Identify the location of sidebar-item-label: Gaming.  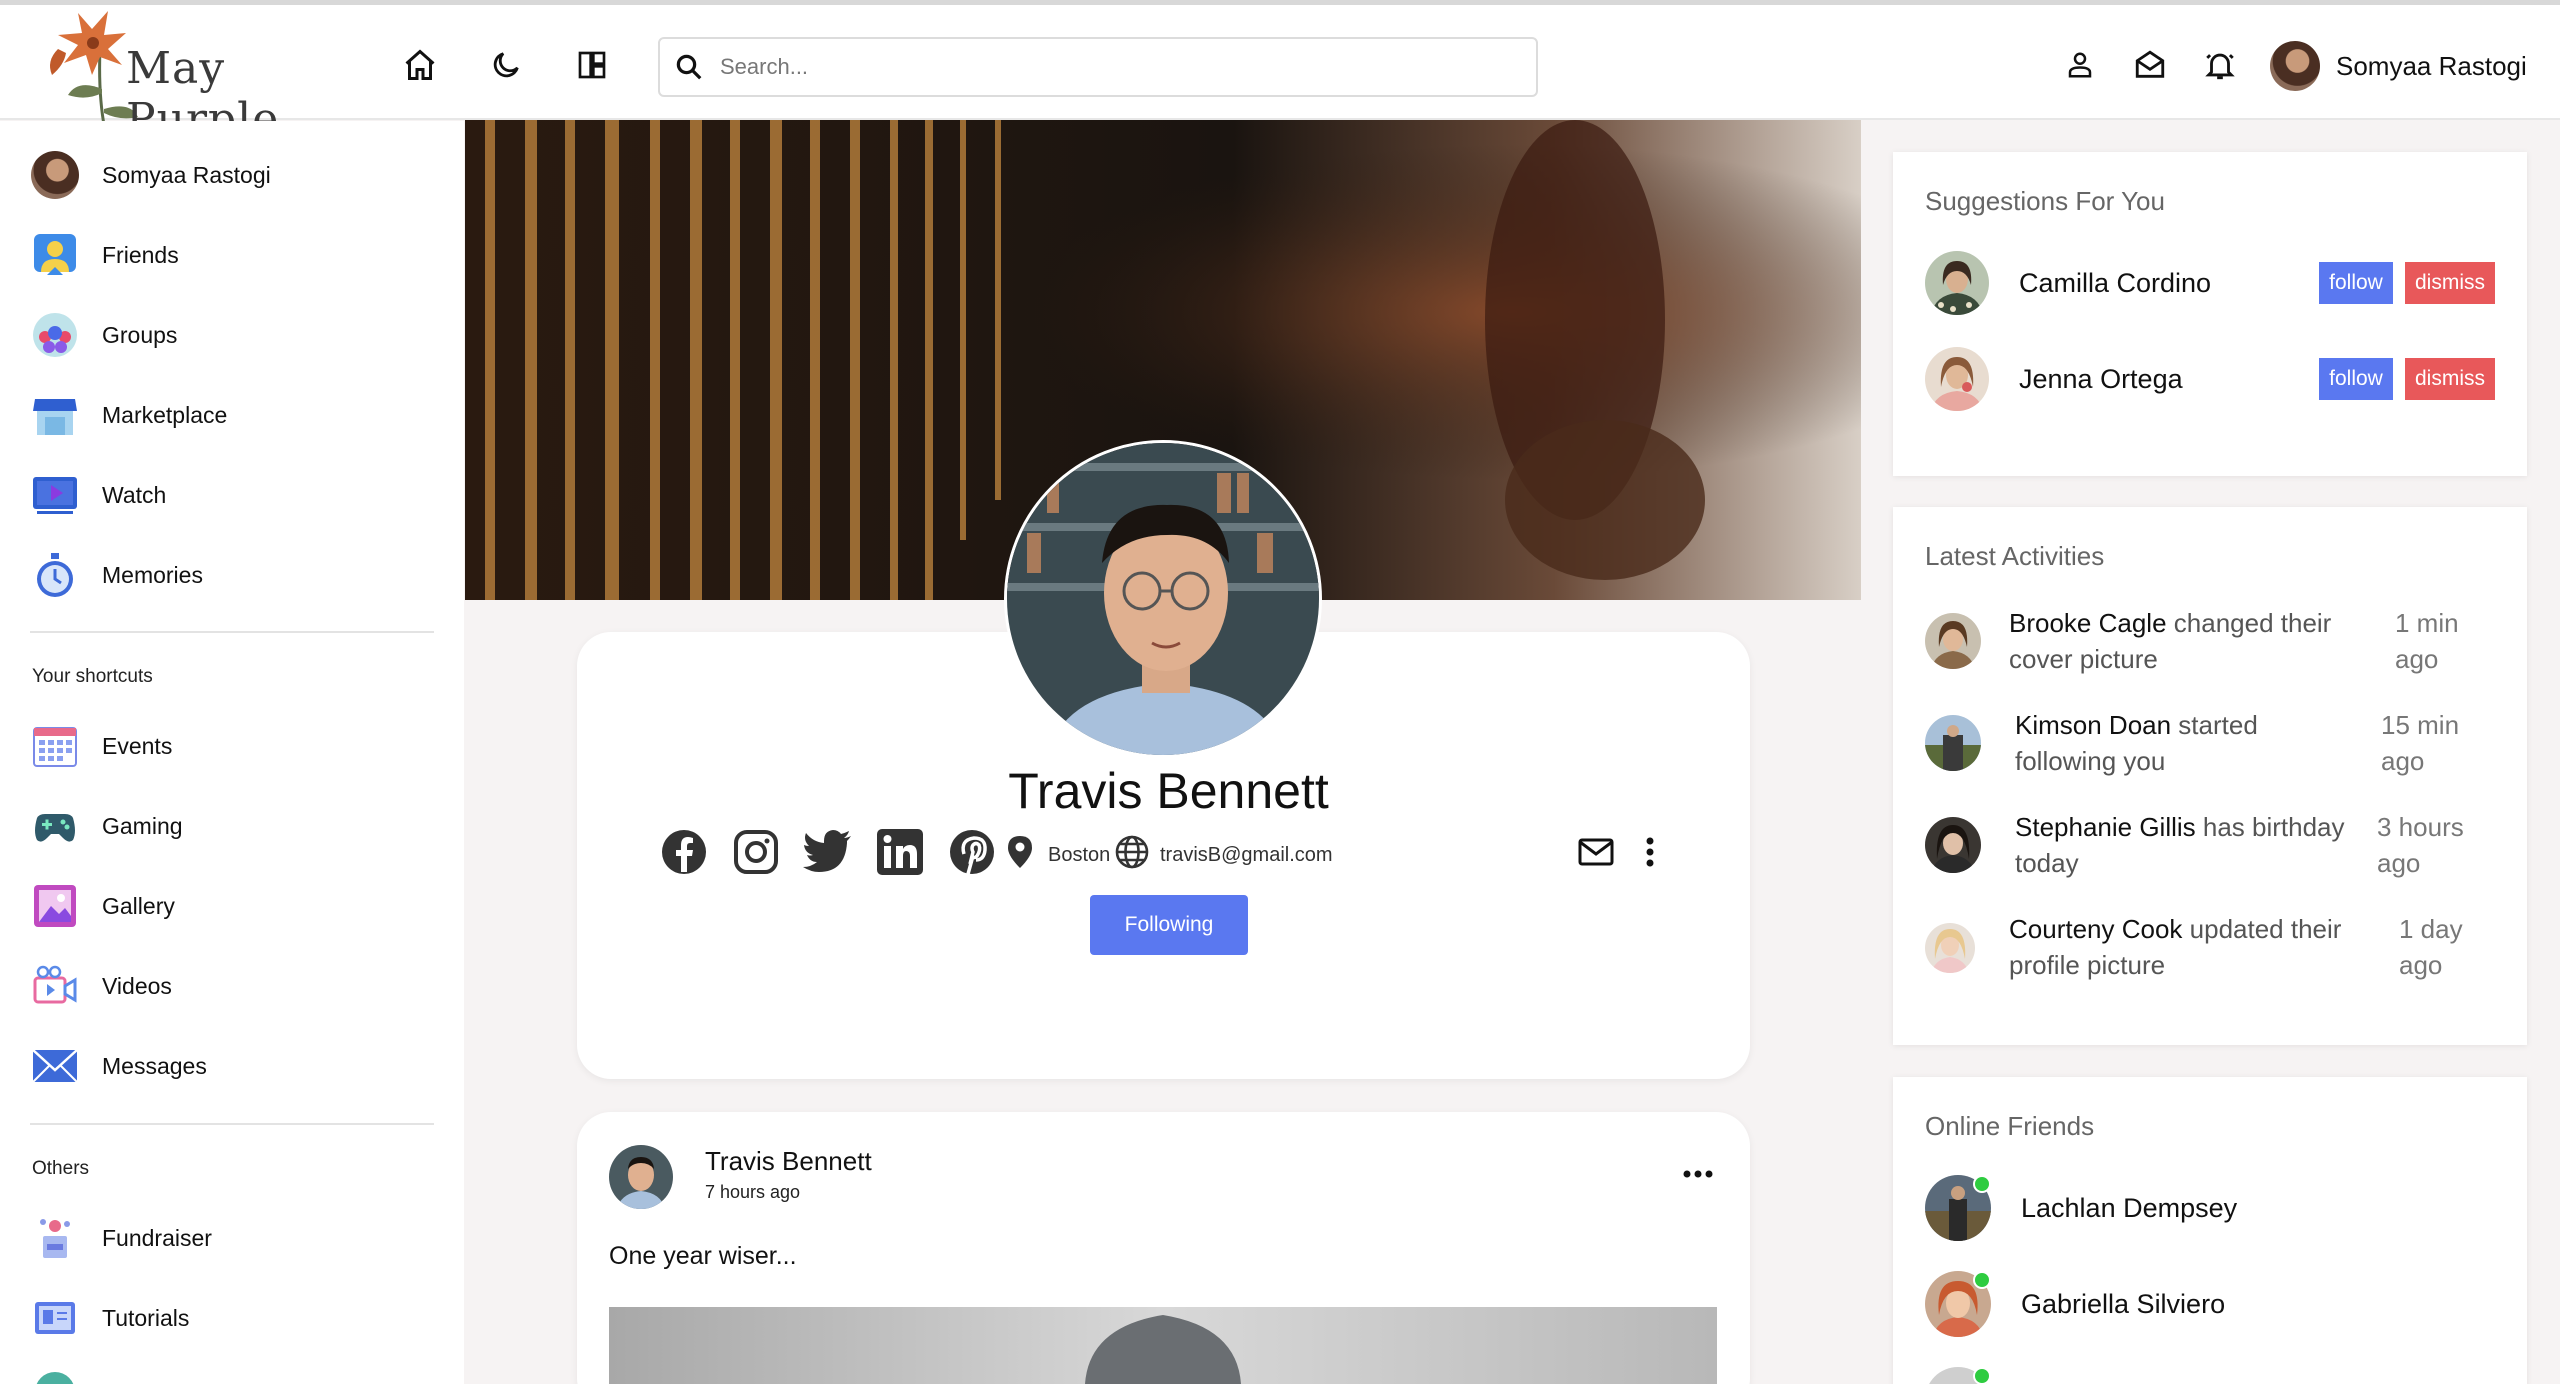
(142, 825).